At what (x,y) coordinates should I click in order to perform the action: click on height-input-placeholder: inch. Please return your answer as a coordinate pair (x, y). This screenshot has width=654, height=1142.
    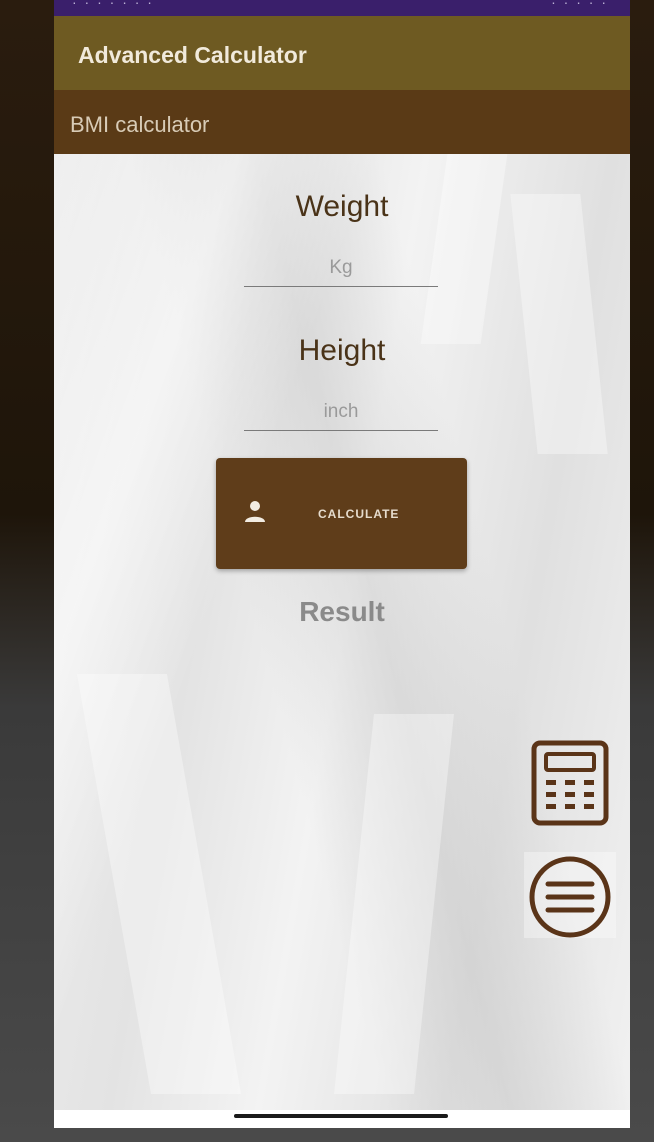
    Looking at the image, I should click on (341, 411).